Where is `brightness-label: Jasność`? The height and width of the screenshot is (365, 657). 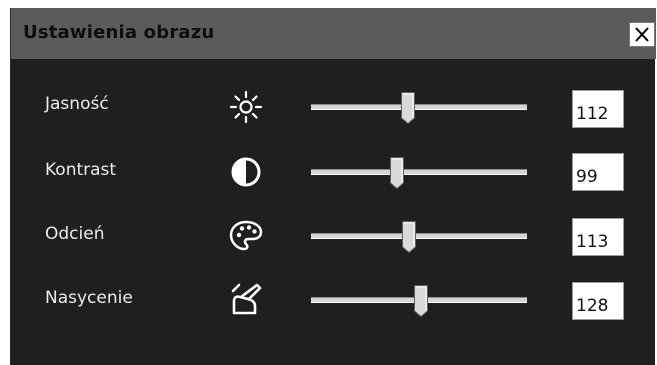
brightness-label: Jasność is located at coordinates (77, 104).